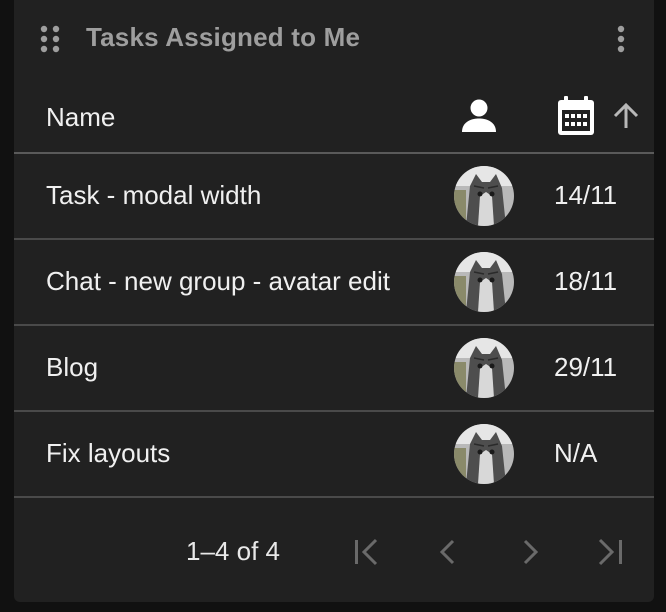  What do you see at coordinates (576, 116) in the screenshot?
I see `calendar-icon` at bounding box center [576, 116].